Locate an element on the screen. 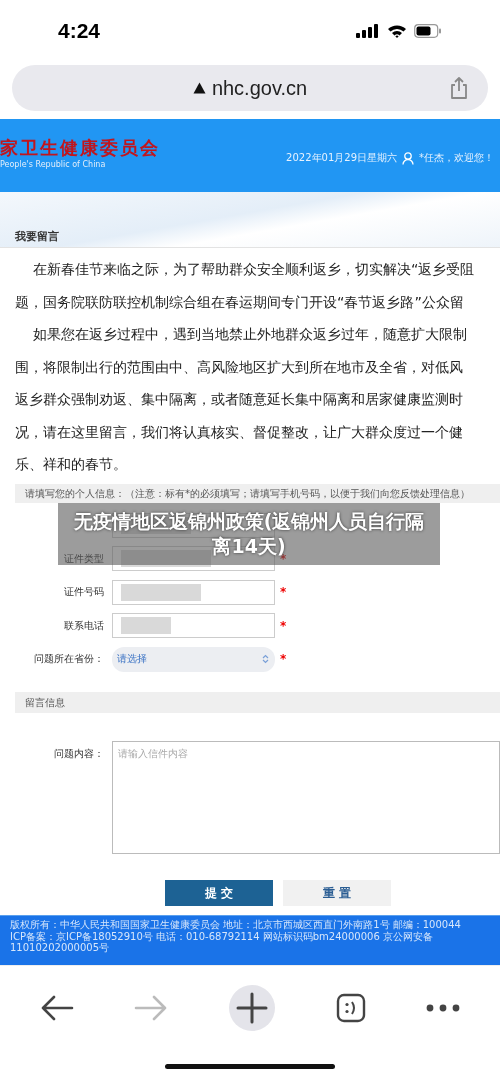 This screenshot has height=1082, width=500. paragraph-line: 在新春佳节来临之际，为了帮助群众安全顺利返乡，切实解决“返乡受阻 is located at coordinates (254, 269).